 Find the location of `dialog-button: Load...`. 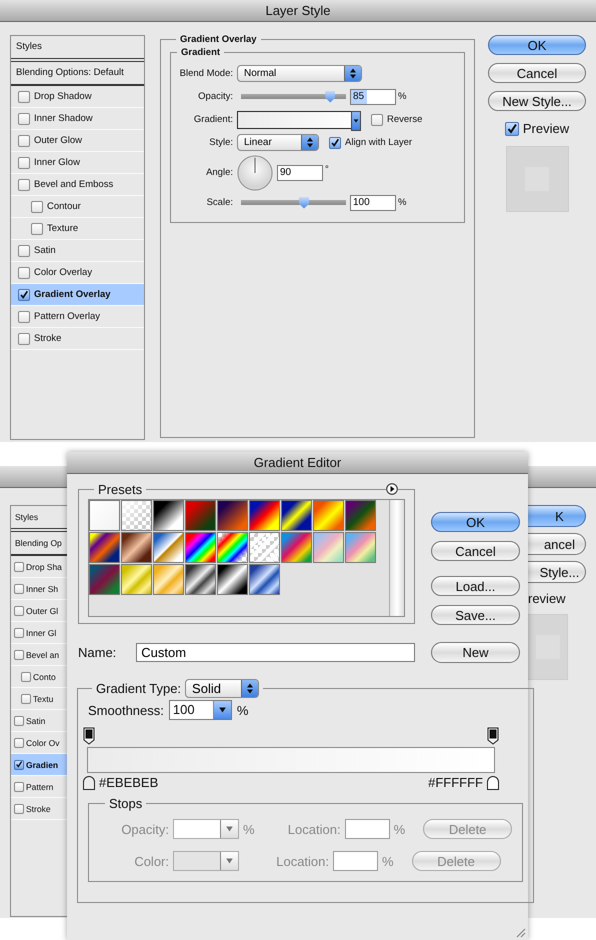

dialog-button: Load... is located at coordinates (475, 586).